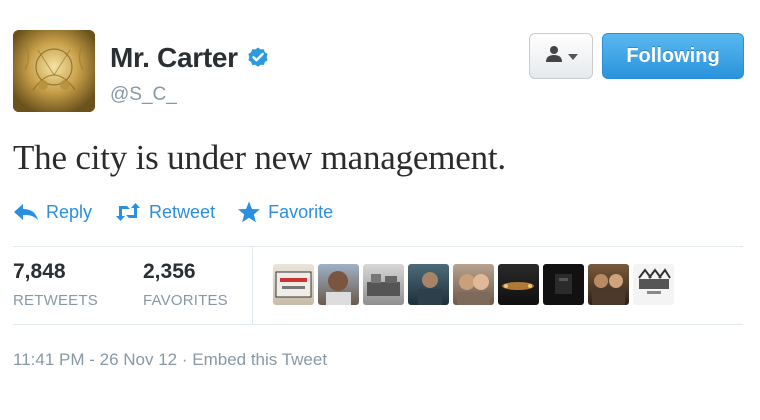 The image size is (760, 420). I want to click on favorited-by-avatars, so click(473, 284).